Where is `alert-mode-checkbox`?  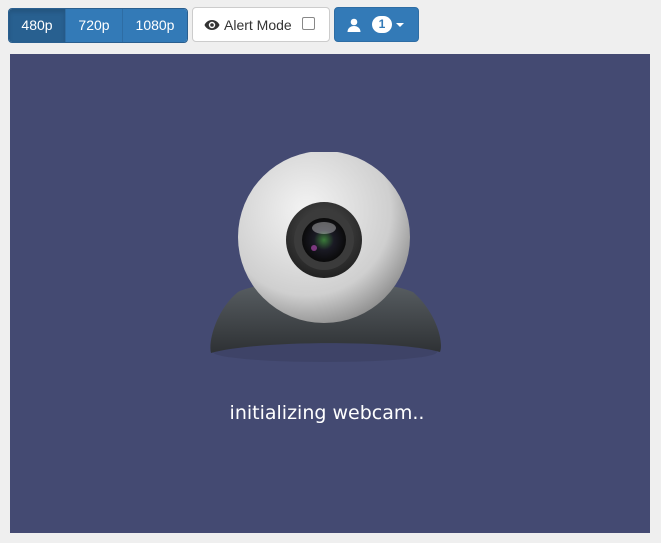 alert-mode-checkbox is located at coordinates (308, 23).